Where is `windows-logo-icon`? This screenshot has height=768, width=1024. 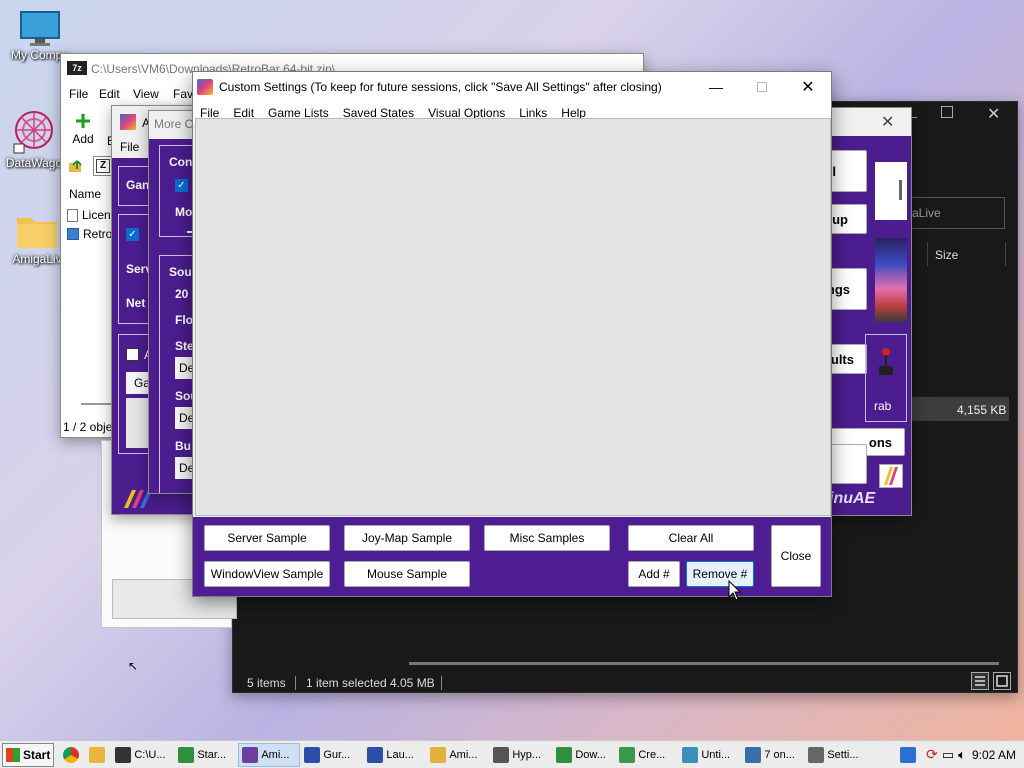
windows-logo-icon is located at coordinates (13, 754).